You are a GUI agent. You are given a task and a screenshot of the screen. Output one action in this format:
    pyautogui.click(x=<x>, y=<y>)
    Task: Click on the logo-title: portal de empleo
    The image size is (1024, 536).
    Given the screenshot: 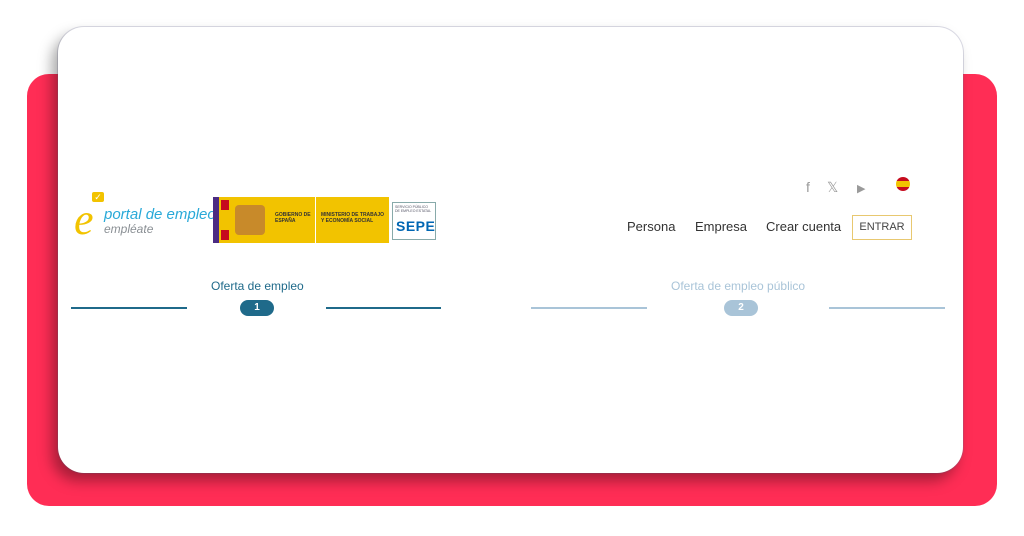 What is the action you would take?
    pyautogui.click(x=160, y=214)
    